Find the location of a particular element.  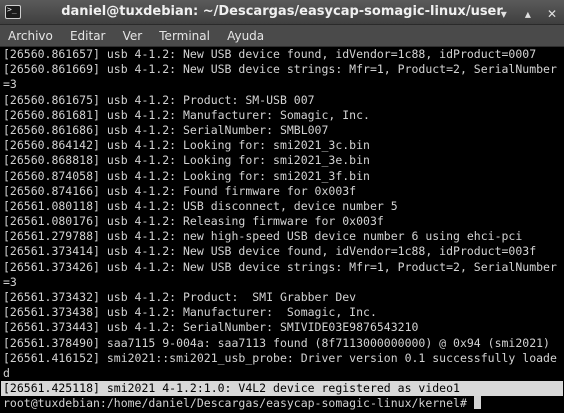

output-line: d is located at coordinates (6, 372).